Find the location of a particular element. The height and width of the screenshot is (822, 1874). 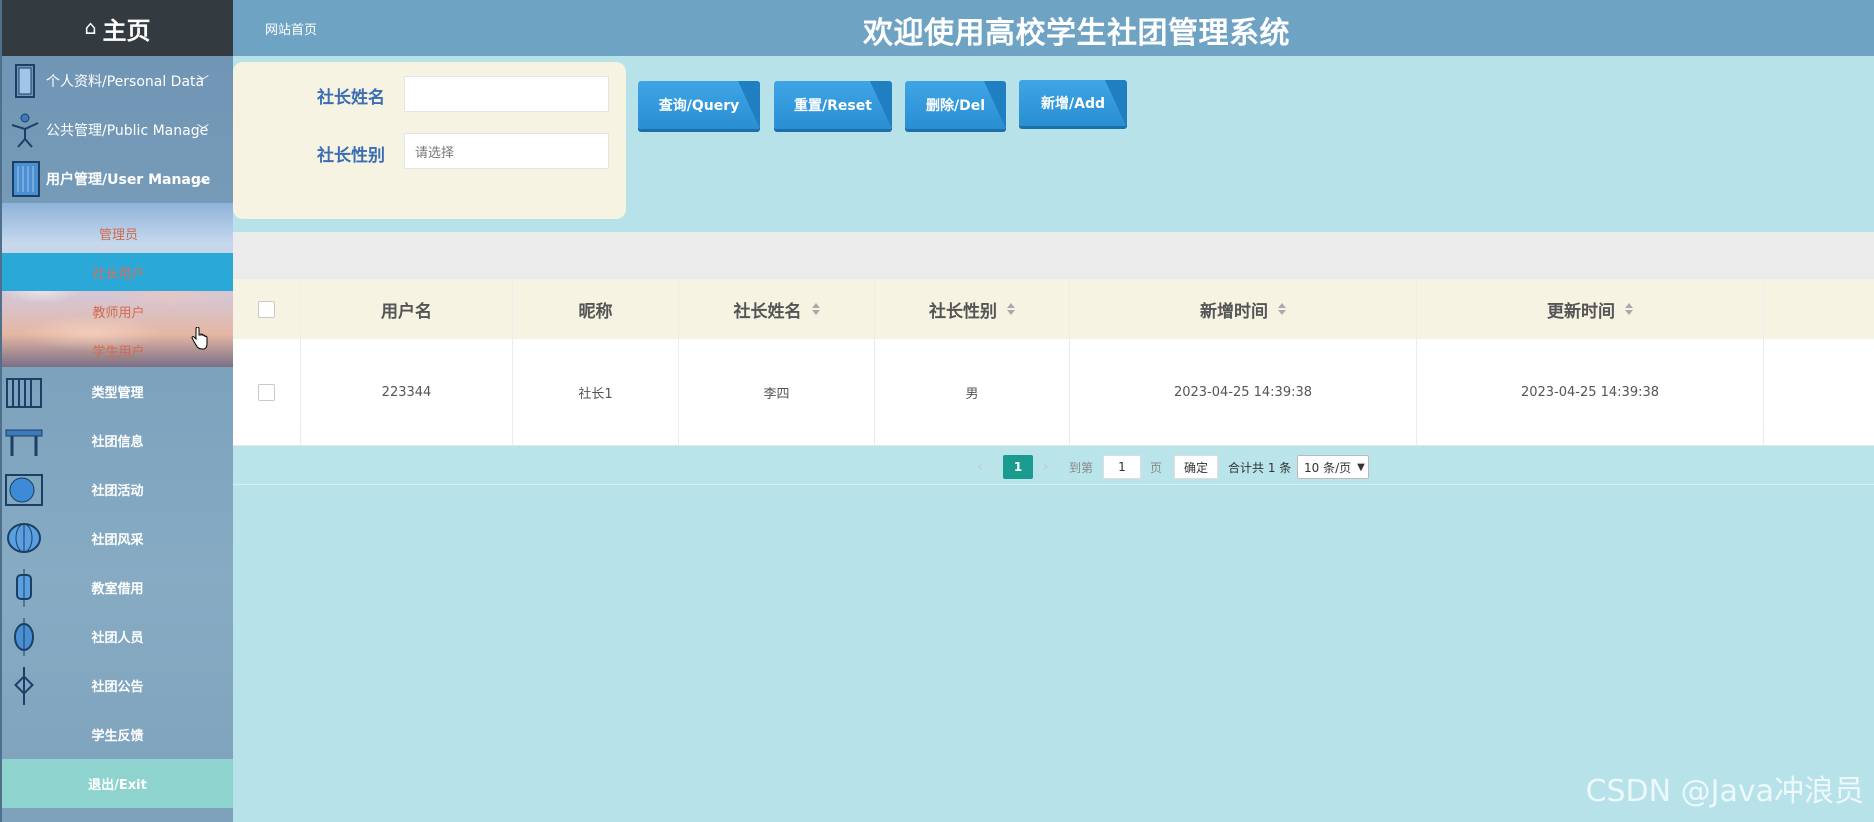

sub-item-admin: 管理员 is located at coordinates (117, 233).